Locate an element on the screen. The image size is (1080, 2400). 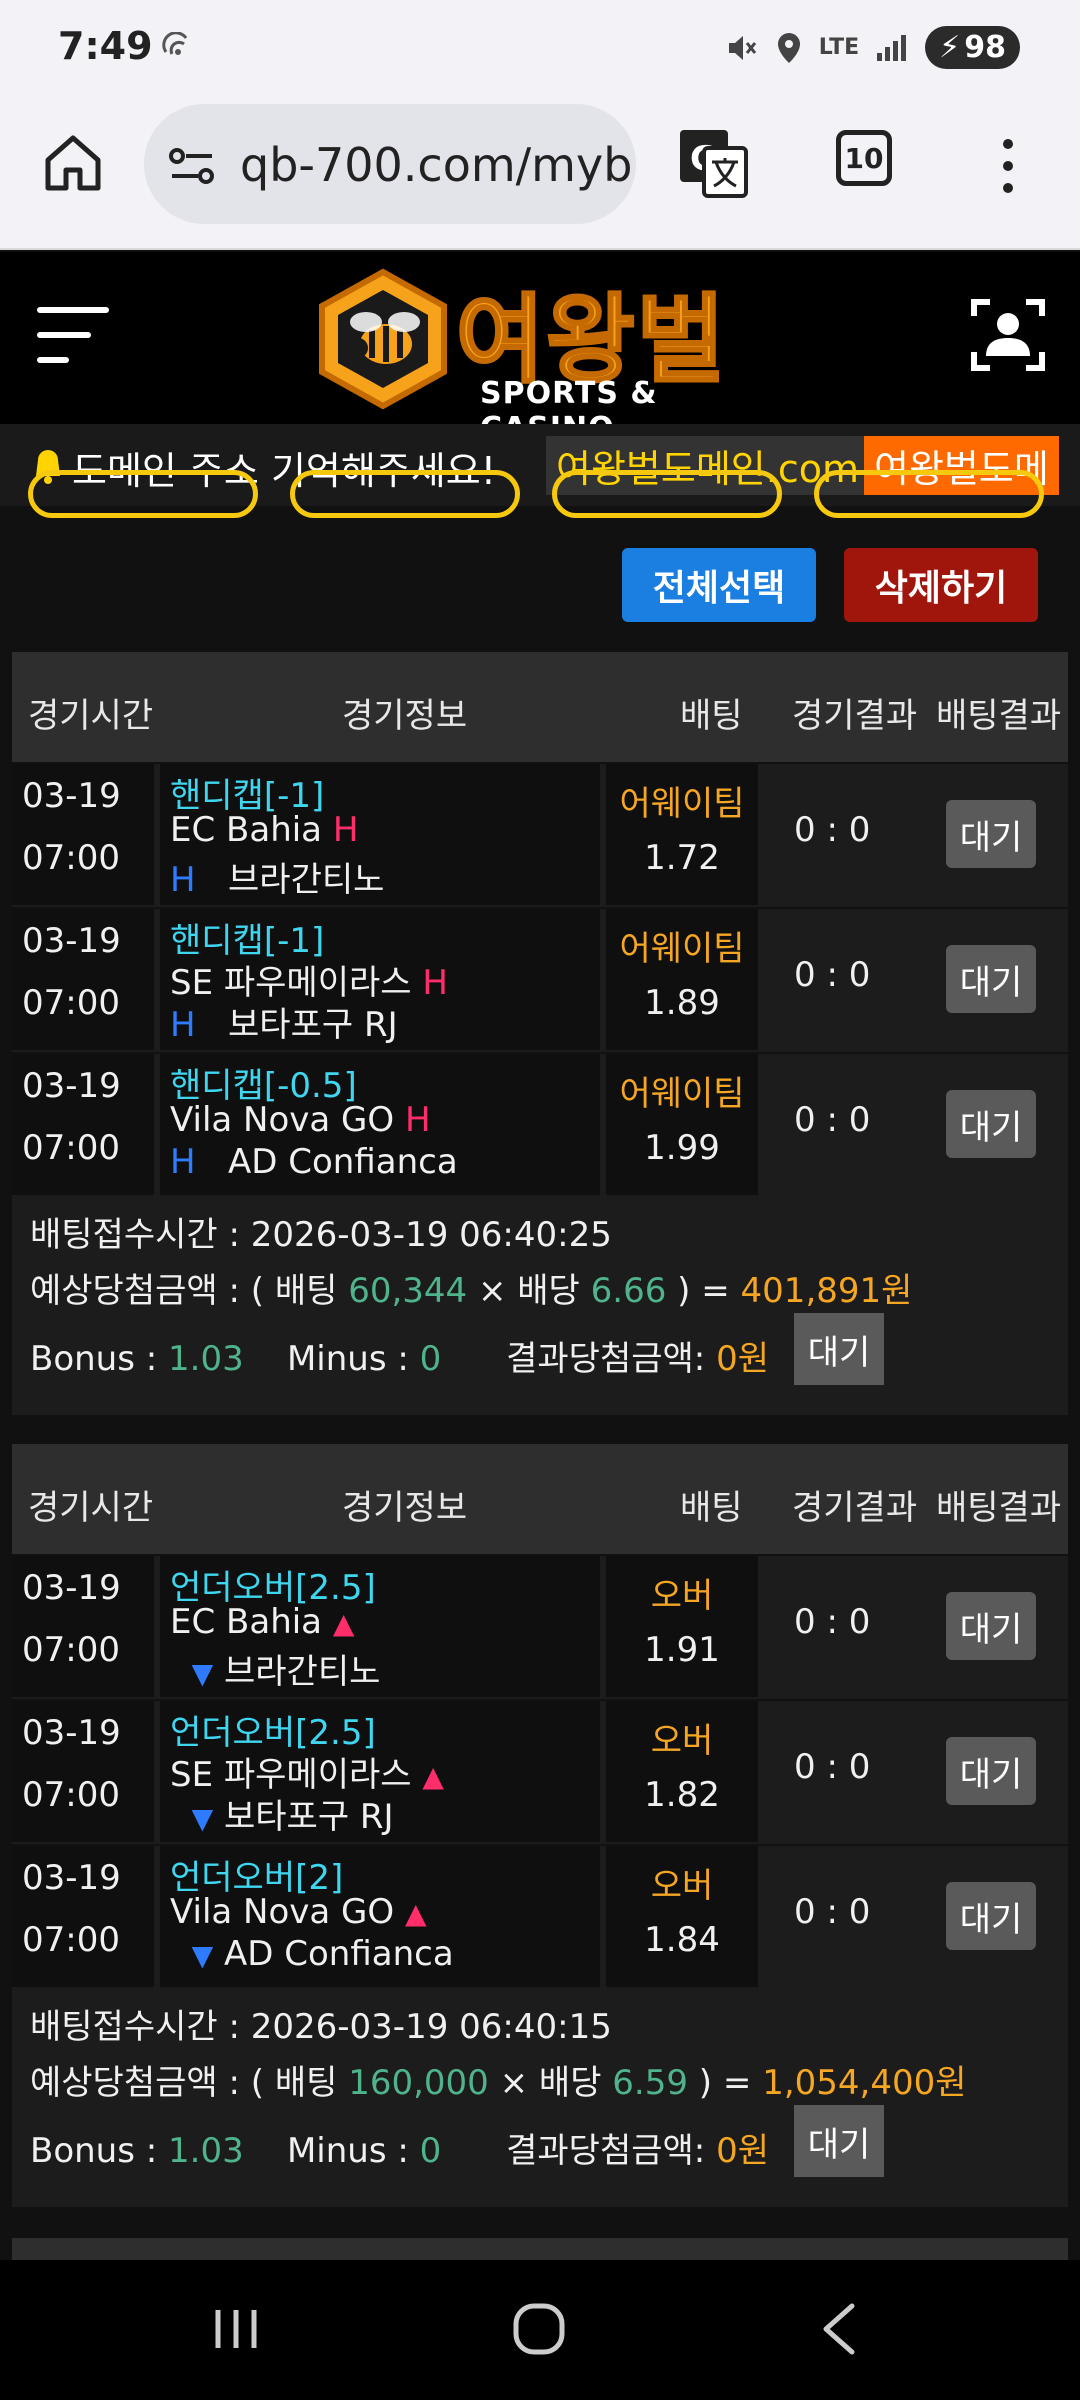
bee-logo-icon is located at coordinates (383, 339).